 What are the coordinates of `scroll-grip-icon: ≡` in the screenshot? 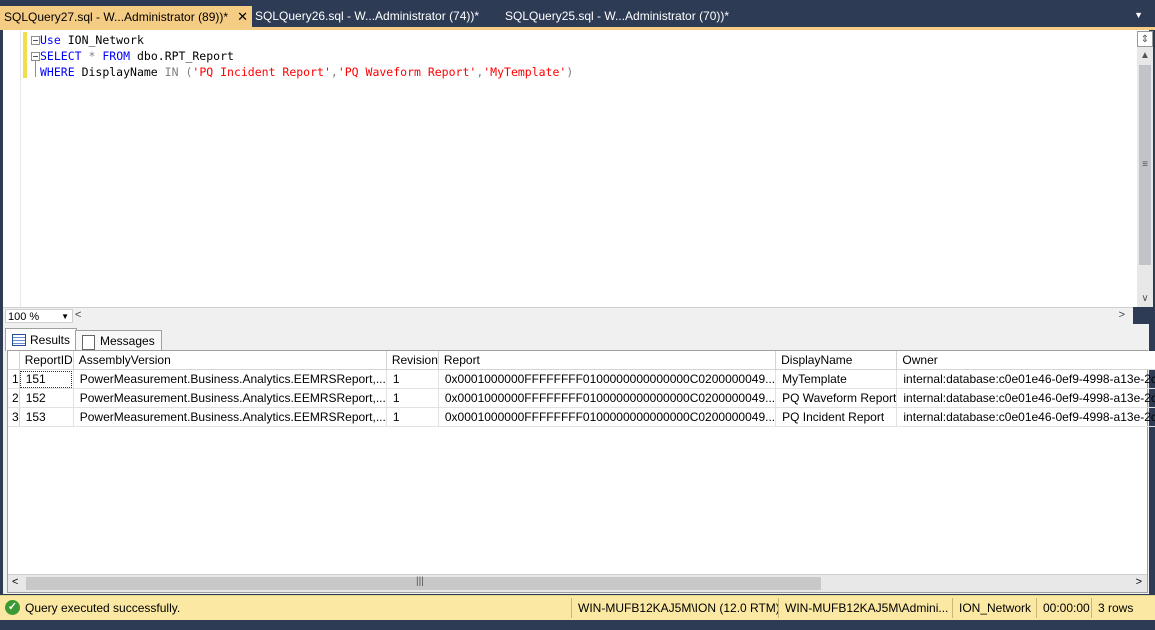 It's located at (1145, 164).